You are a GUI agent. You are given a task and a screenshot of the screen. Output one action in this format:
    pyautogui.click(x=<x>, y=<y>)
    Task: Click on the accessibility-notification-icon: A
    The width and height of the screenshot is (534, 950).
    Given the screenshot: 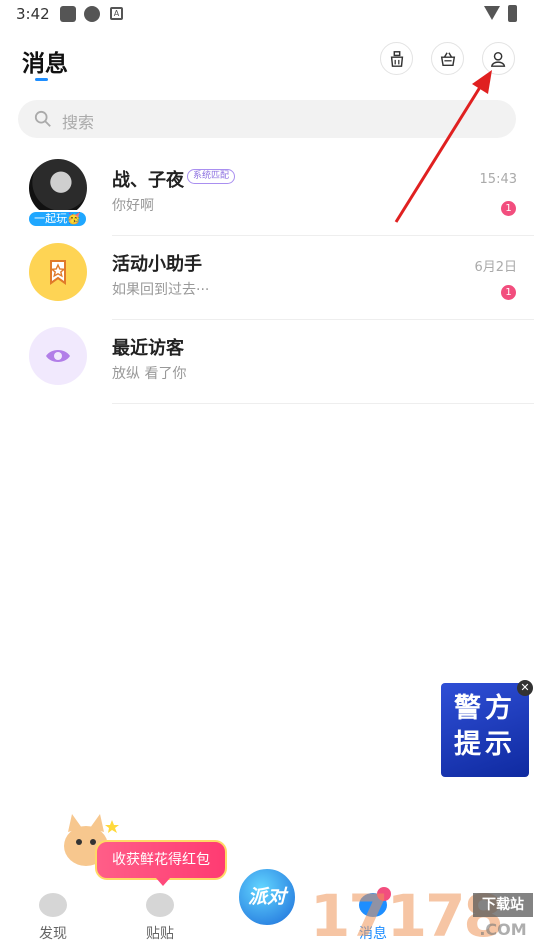 What is the action you would take?
    pyautogui.click(x=116, y=13)
    